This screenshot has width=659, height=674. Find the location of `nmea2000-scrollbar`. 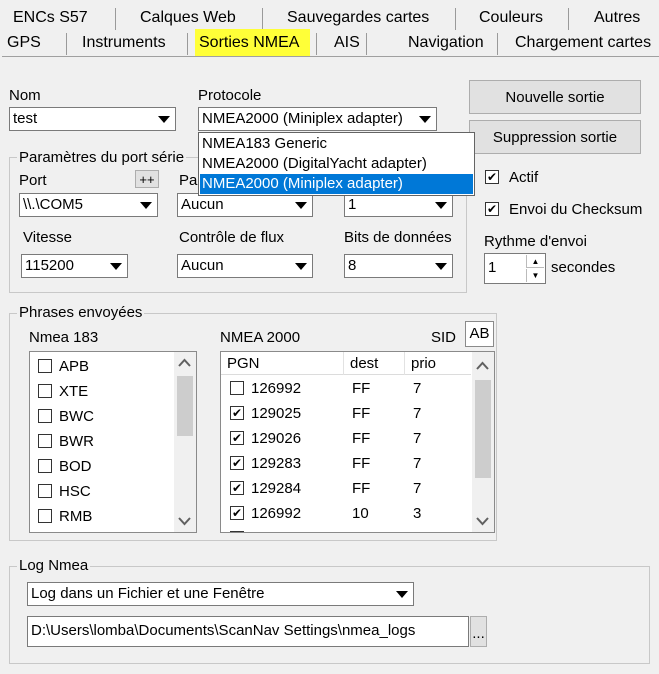

nmea2000-scrollbar is located at coordinates (483, 442).